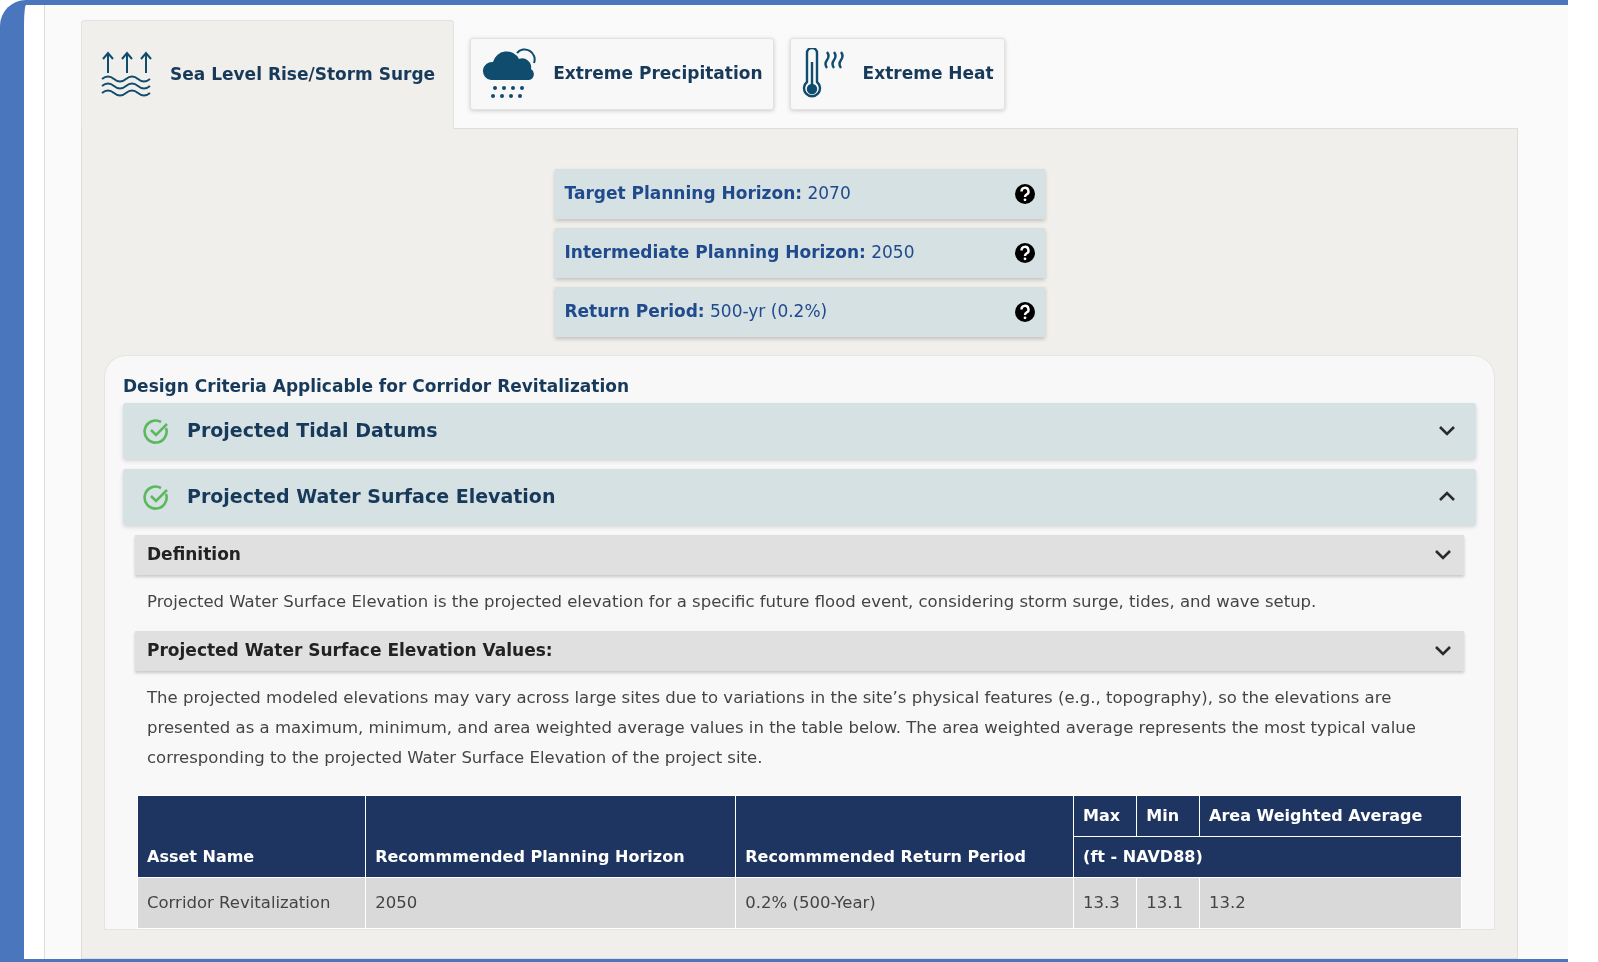 The height and width of the screenshot is (962, 1598). Describe the element at coordinates (1267, 856) in the screenshot. I see `unit-header: (ft - NAVD88)` at that location.